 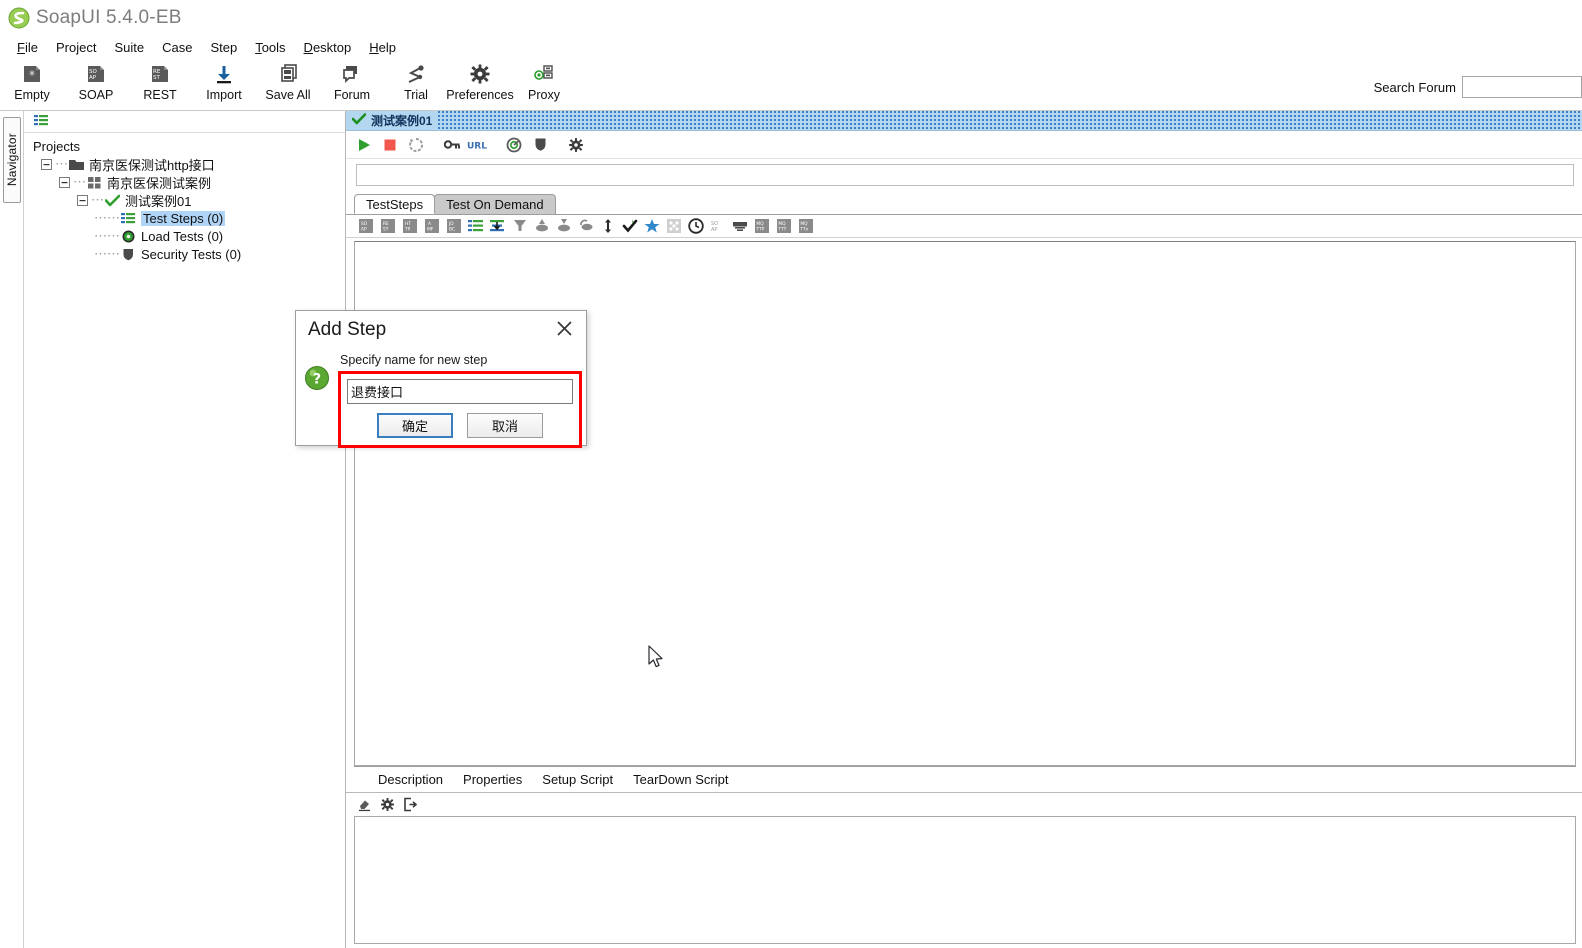 I want to click on svg-text: AP, so click(x=93, y=78).